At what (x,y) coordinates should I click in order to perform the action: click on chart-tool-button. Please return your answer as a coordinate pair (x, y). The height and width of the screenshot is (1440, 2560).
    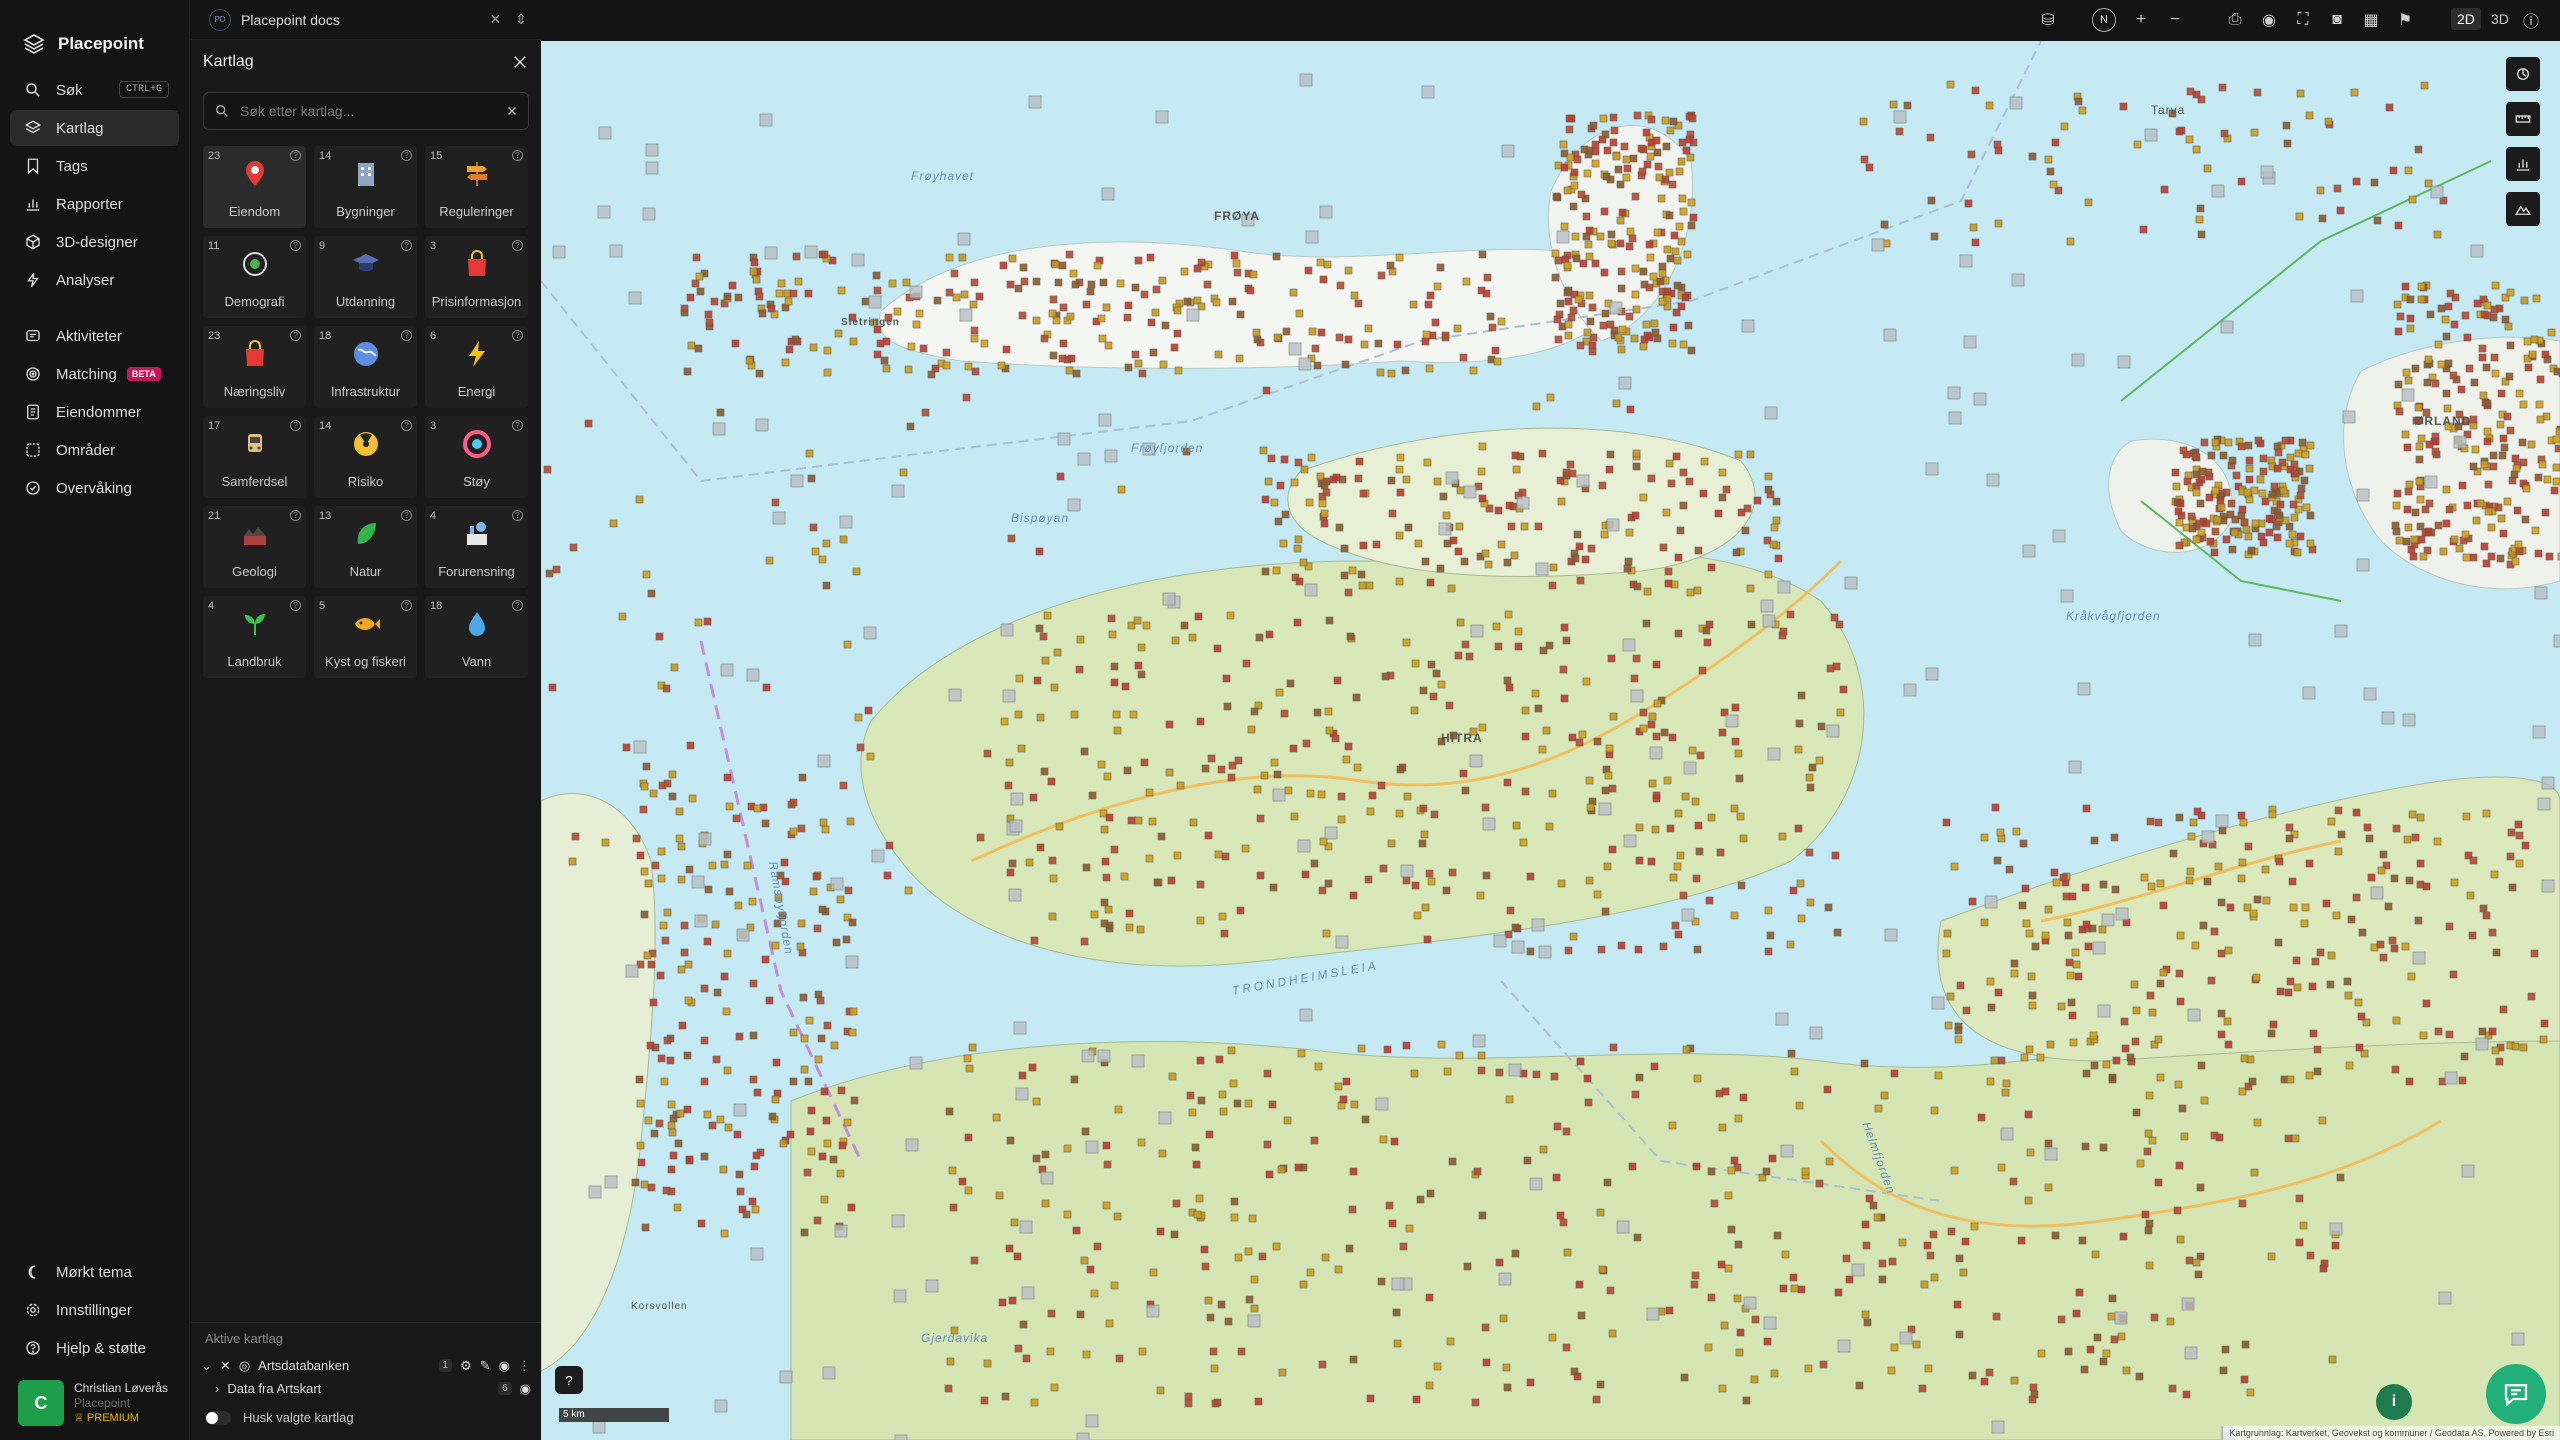
    Looking at the image, I should click on (2523, 164).